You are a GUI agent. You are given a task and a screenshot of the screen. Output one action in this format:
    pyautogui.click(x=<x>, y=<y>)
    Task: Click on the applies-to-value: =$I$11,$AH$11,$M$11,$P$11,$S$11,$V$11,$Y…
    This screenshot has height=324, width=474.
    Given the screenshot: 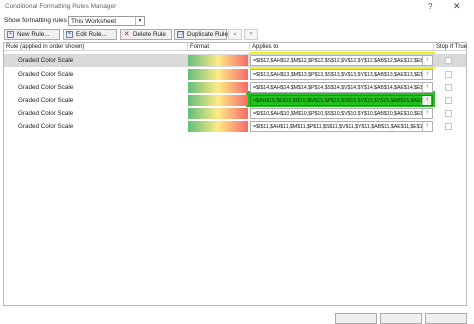 What is the action you would take?
    pyautogui.click(x=339, y=127)
    